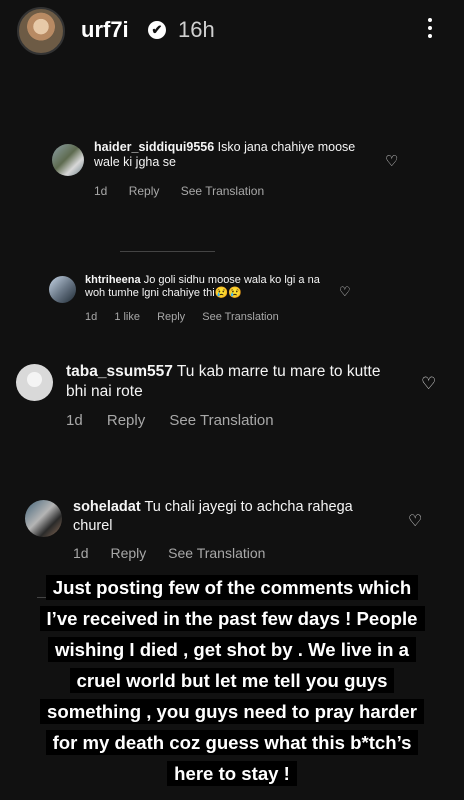 The height and width of the screenshot is (800, 464). Describe the element at coordinates (196, 29) in the screenshot. I see `story-time: 16h` at that location.